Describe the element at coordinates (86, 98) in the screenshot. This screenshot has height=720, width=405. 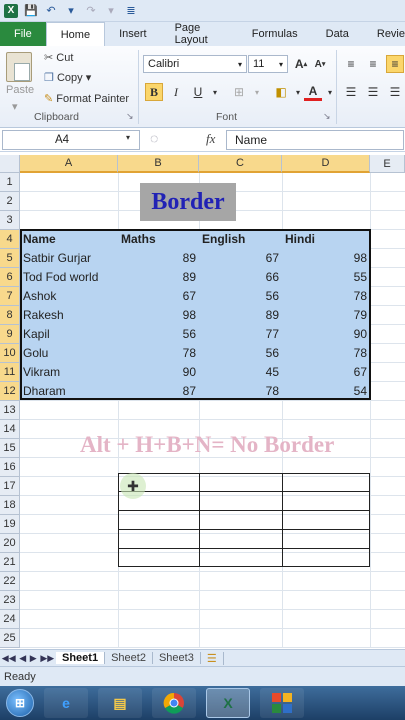
I see `format-painter-button: ✎ Format Painter` at that location.